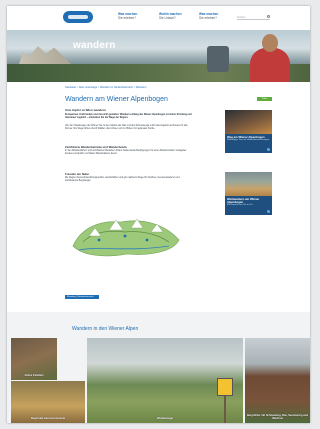  Describe the element at coordinates (85, 110) in the screenshot. I see `article-subtitle: Vom Gipfel zu Wien wandern` at that location.